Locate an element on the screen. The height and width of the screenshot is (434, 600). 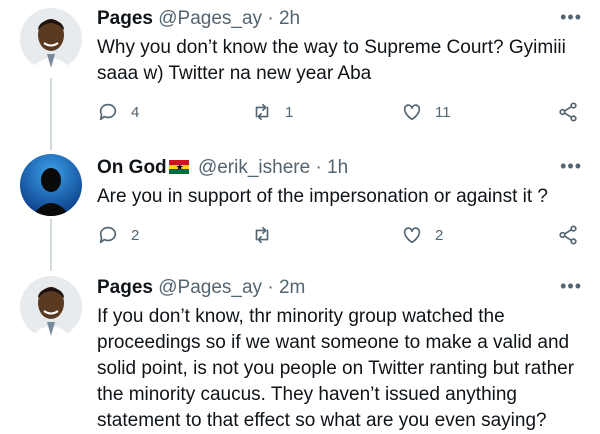
tweet-actions: 4 1 11 is located at coordinates (339, 112).